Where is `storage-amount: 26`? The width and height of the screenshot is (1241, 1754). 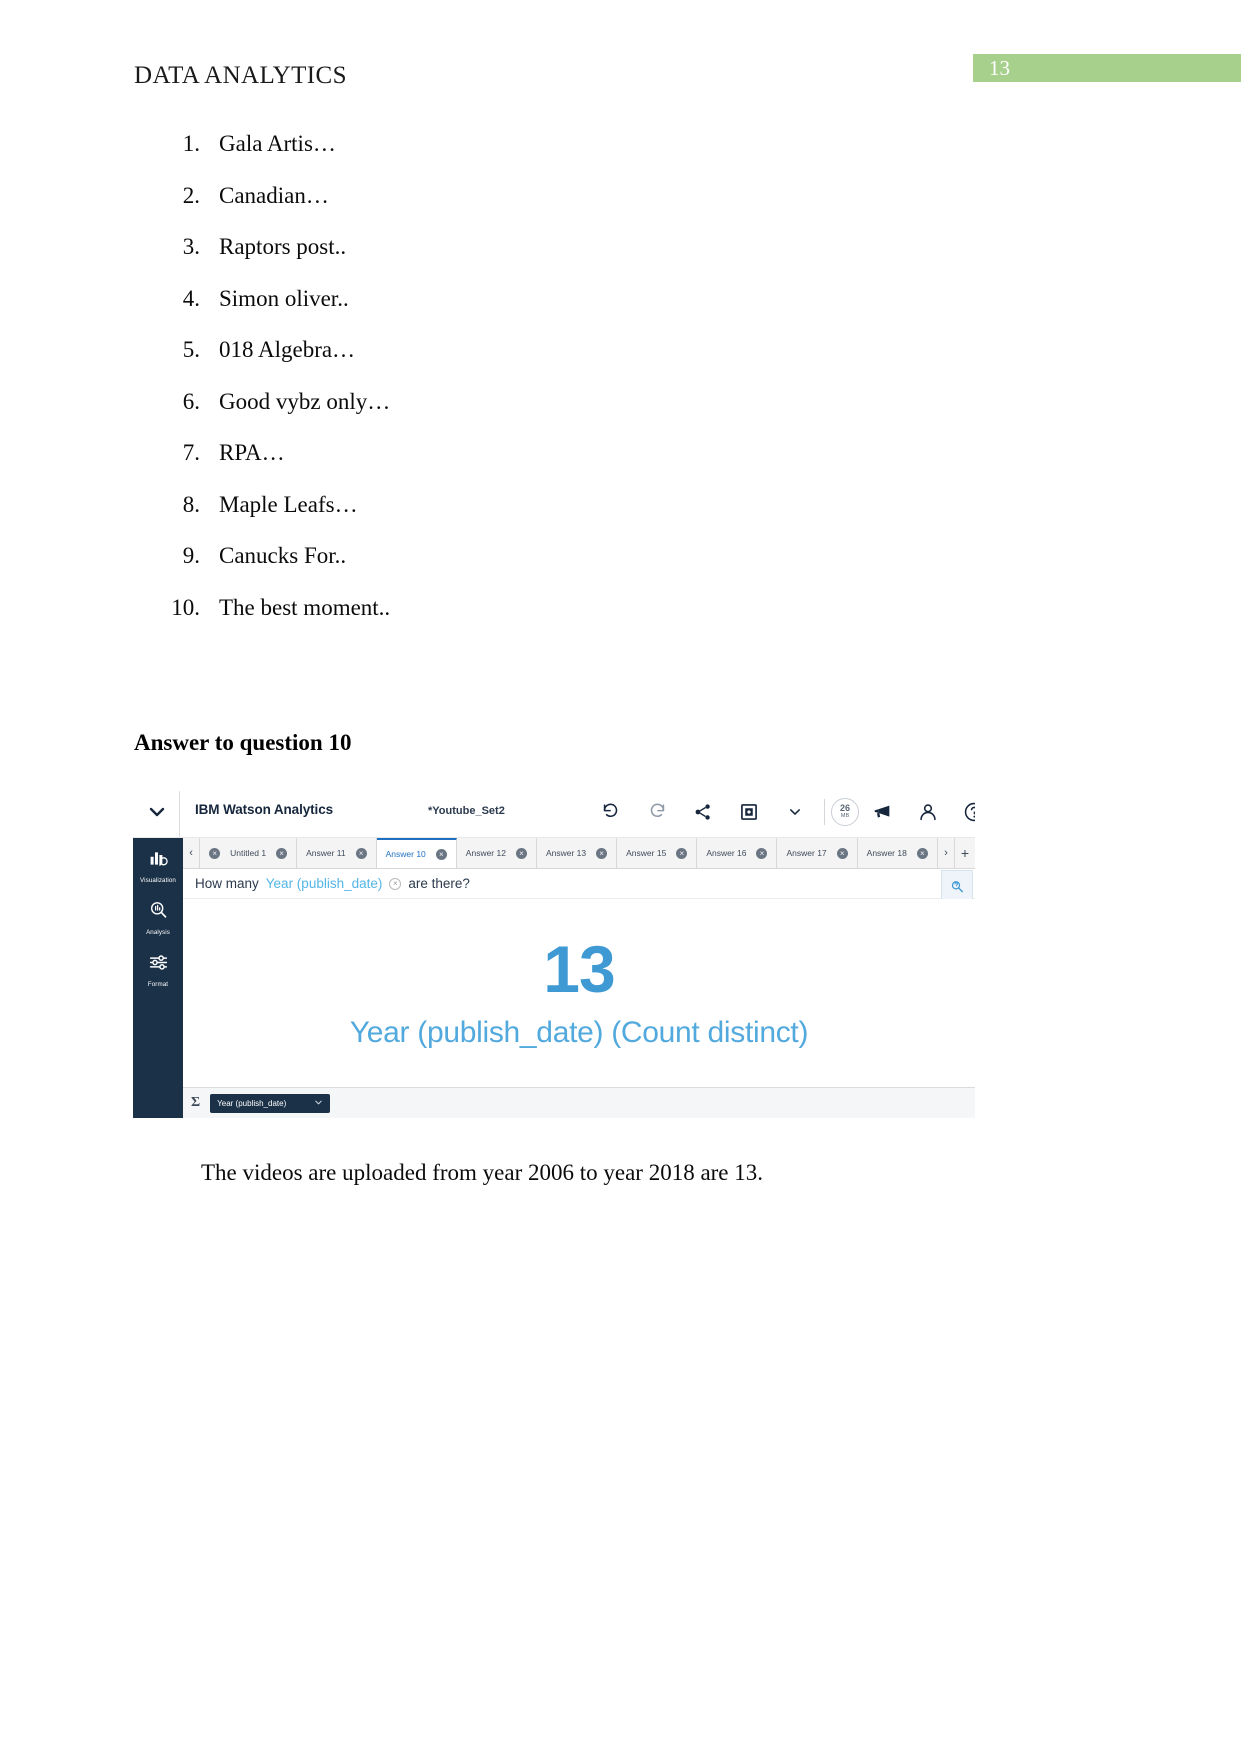
storage-amount: 26 is located at coordinates (844, 808).